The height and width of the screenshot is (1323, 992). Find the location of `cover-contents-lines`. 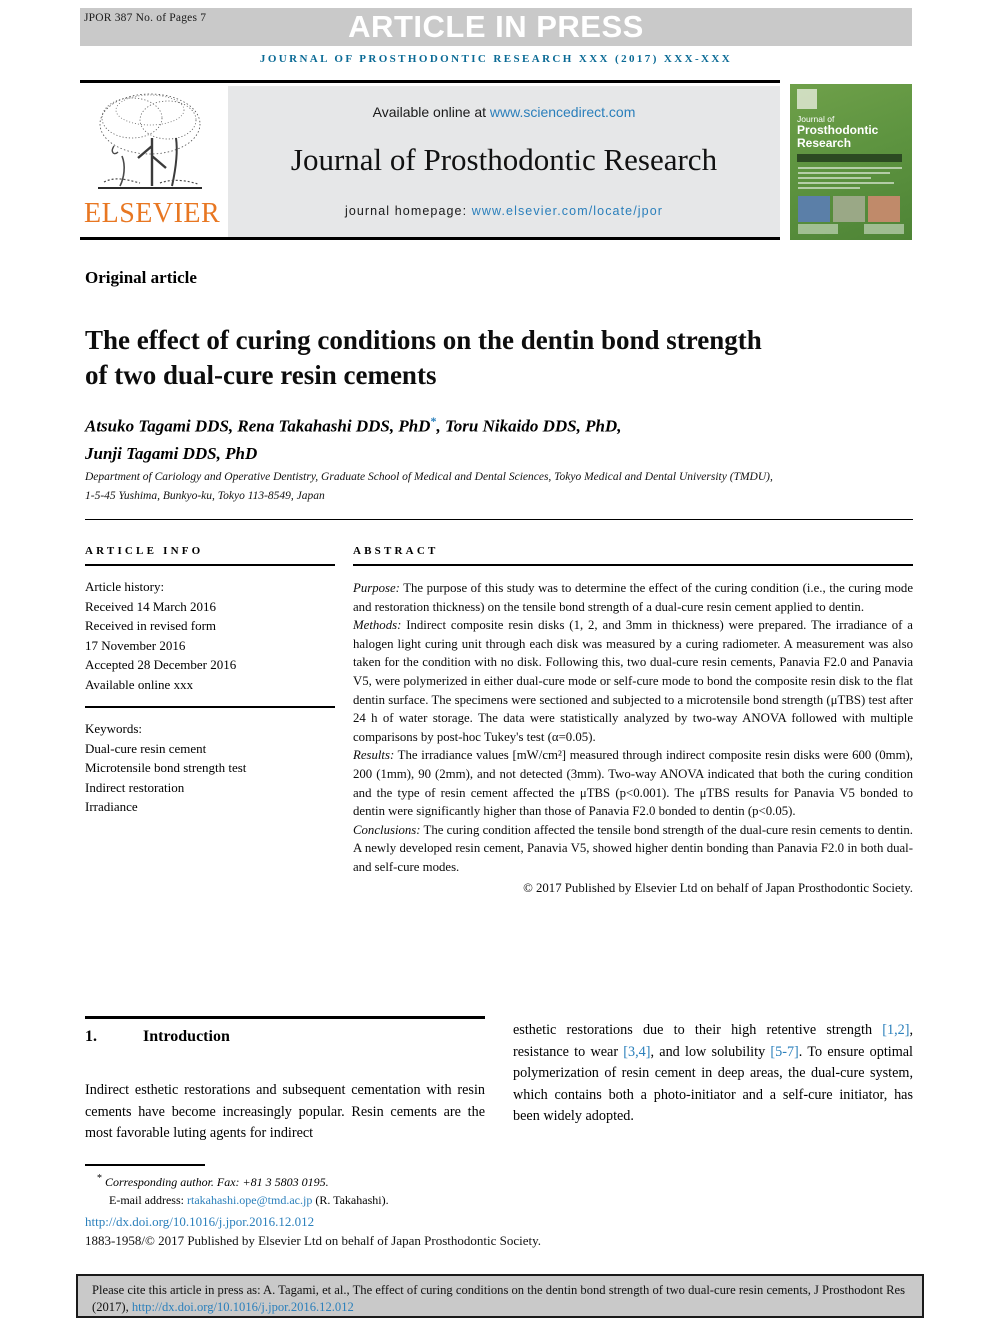

cover-contents-lines is located at coordinates (850, 179).